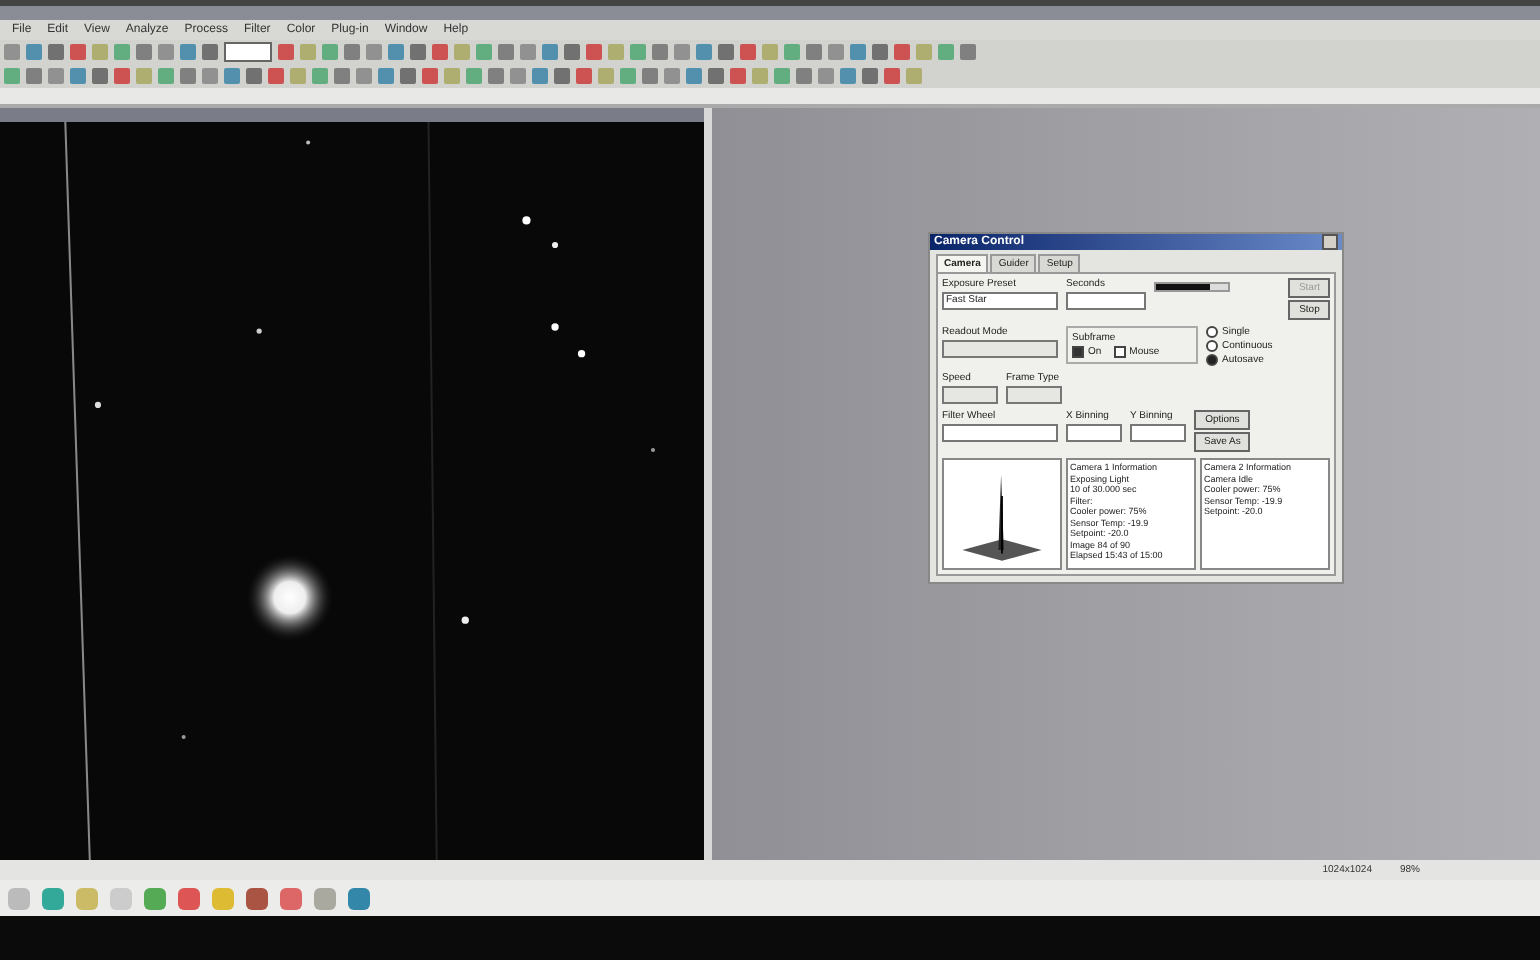  Describe the element at coordinates (1000, 349) in the screenshot. I see `readout-dropdown` at that location.